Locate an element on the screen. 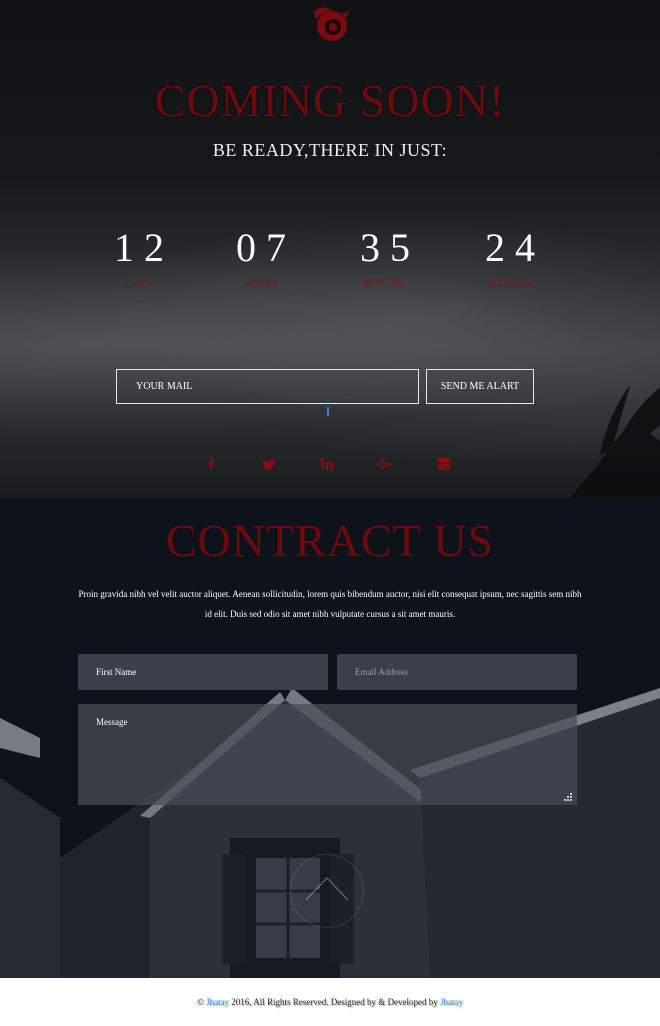  first-name-field: First Name is located at coordinates (203, 672).